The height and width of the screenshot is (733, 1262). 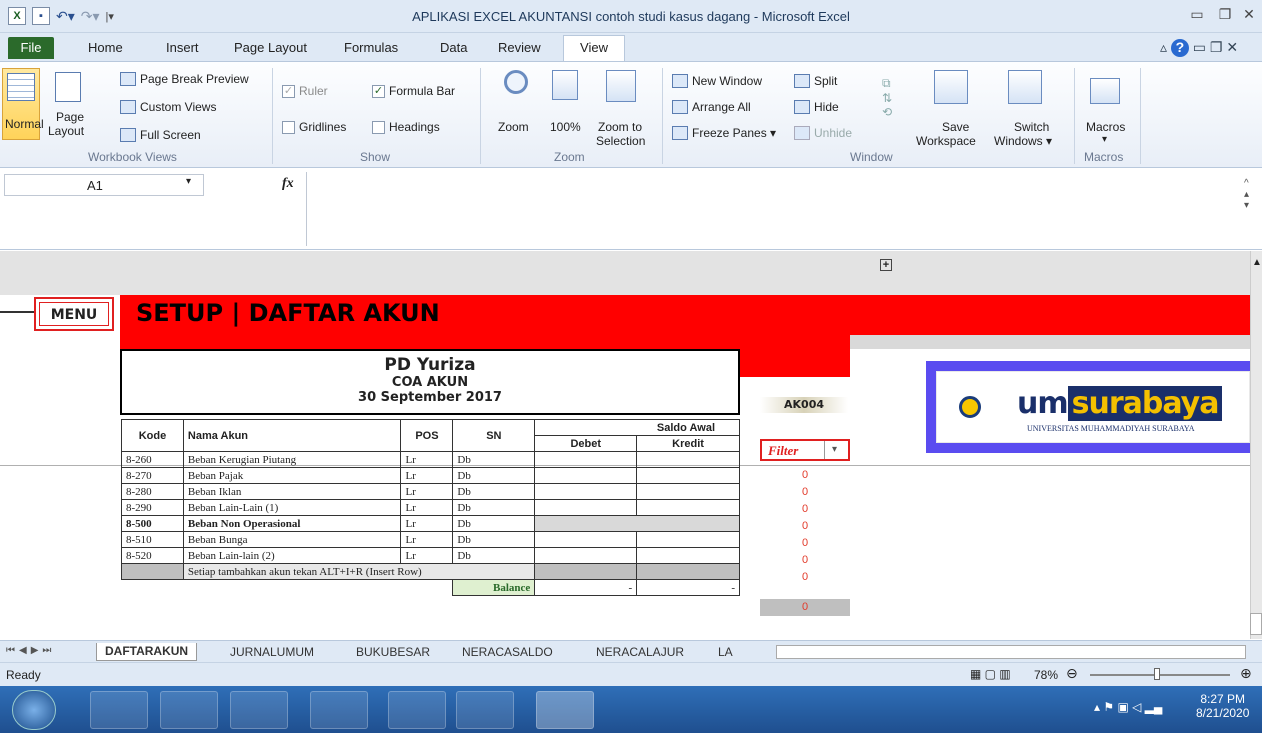 I want to click on cell-nama: Beban Non Operasional, so click(x=292, y=523).